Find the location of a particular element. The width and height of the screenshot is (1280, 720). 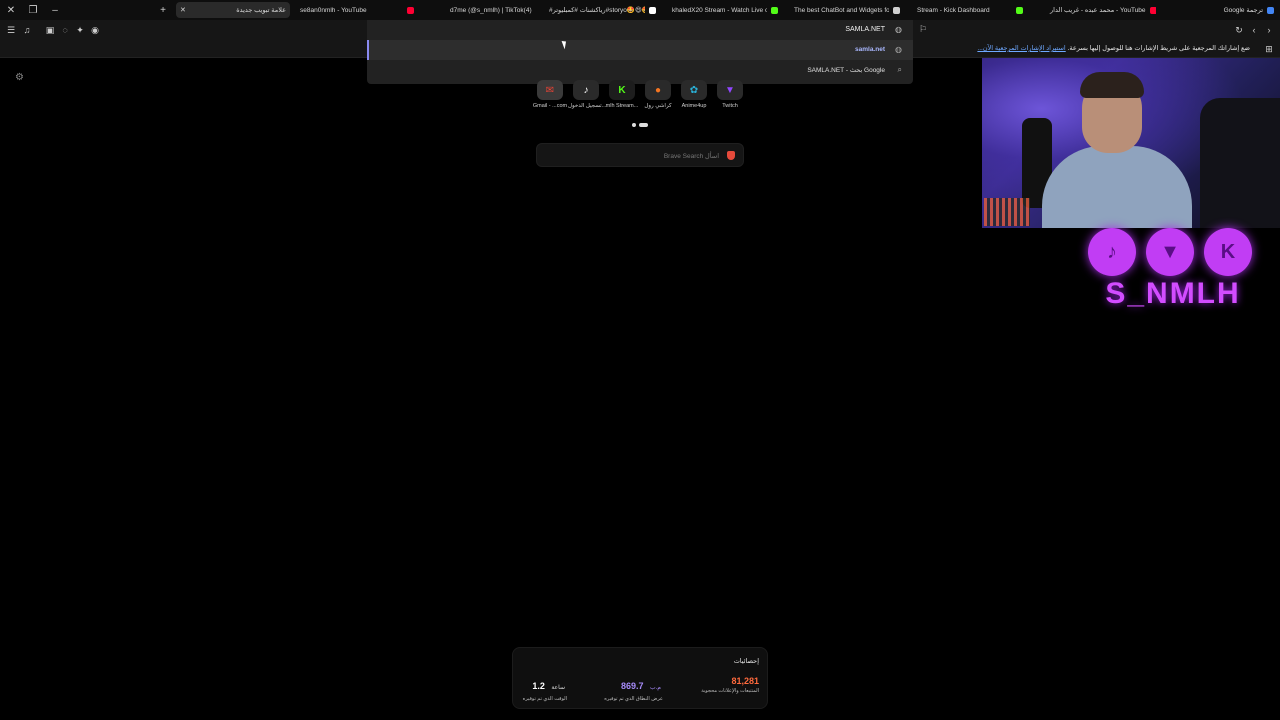

tab-youtube-song: محمد عبده - غريب الدار - YouTube is located at coordinates (1101, 10).